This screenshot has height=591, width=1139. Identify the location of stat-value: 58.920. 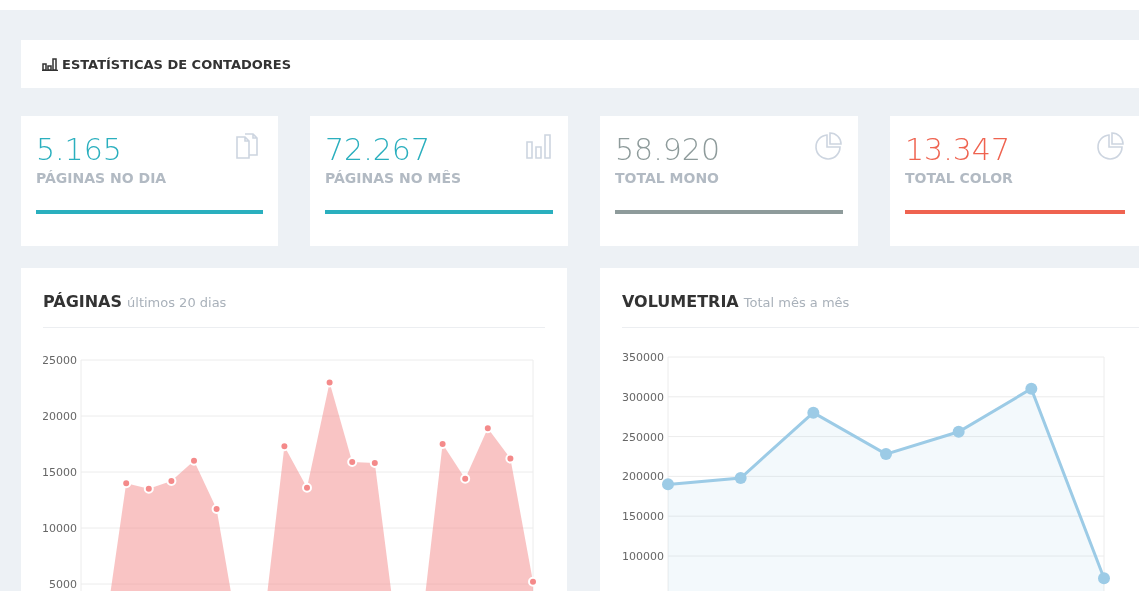
(667, 150).